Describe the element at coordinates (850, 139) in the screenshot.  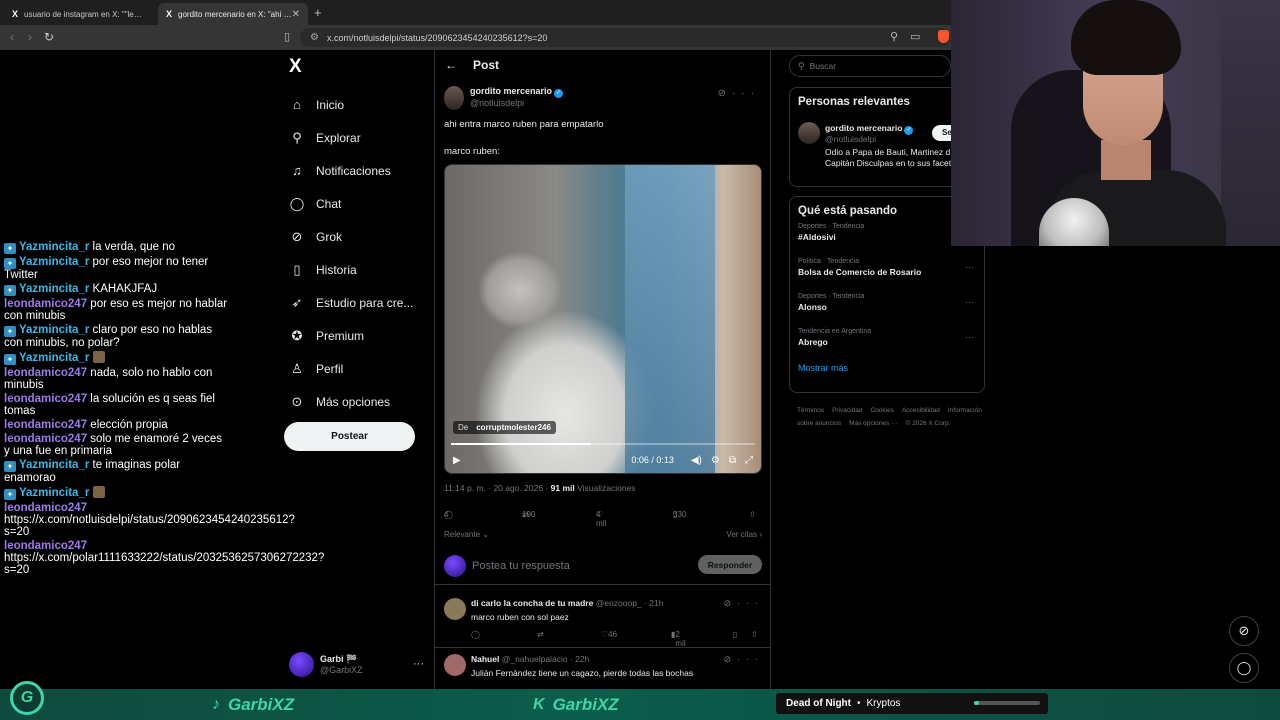
I see `person-handle: @notluisdelpi` at that location.